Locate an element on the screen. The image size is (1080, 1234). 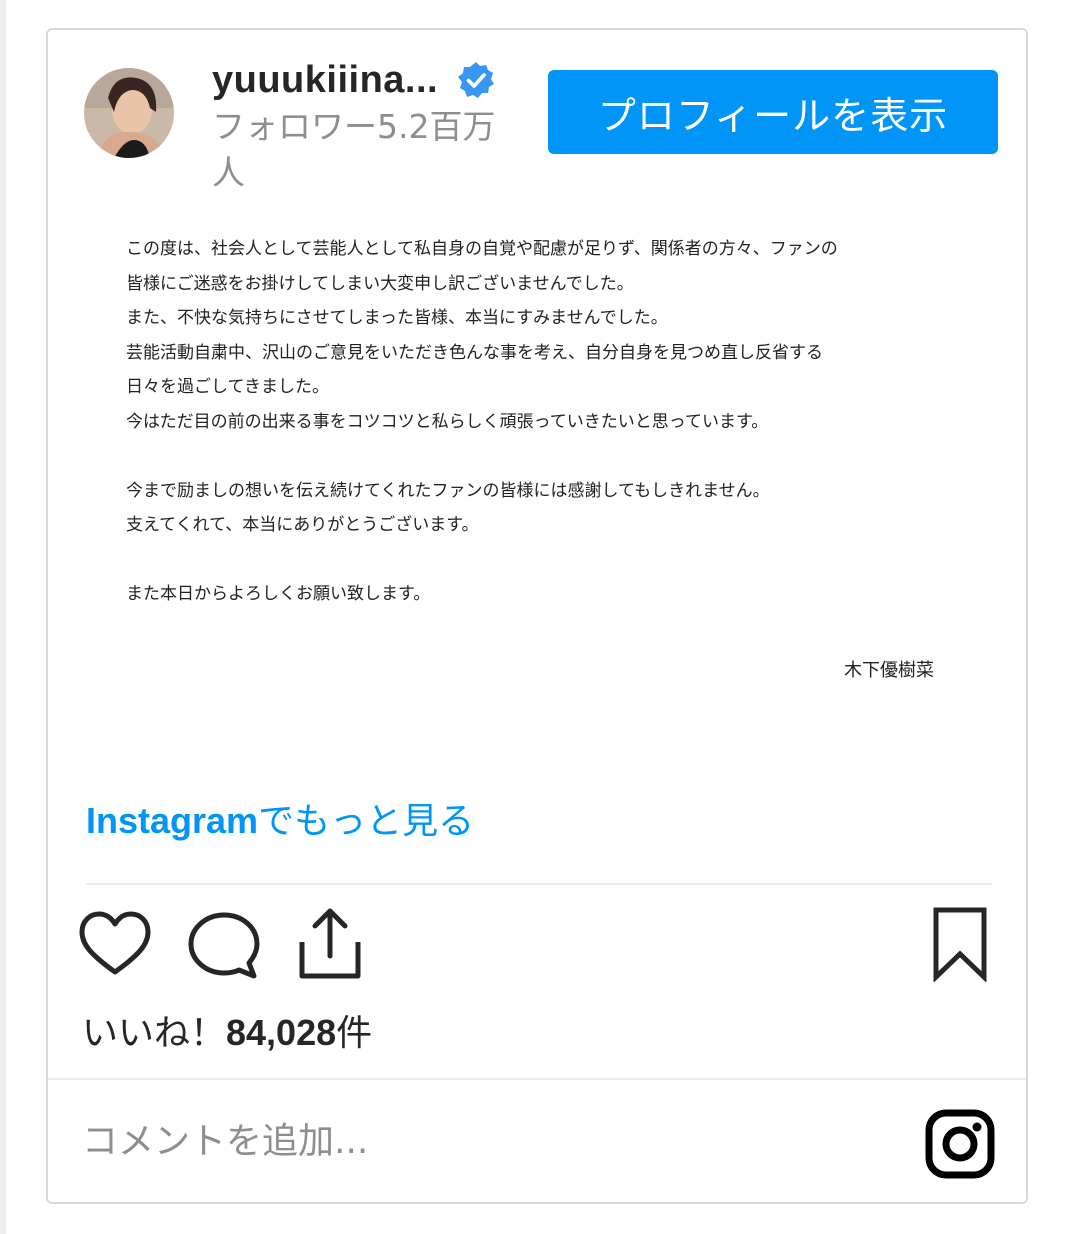
share-icon is located at coordinates (330, 944).